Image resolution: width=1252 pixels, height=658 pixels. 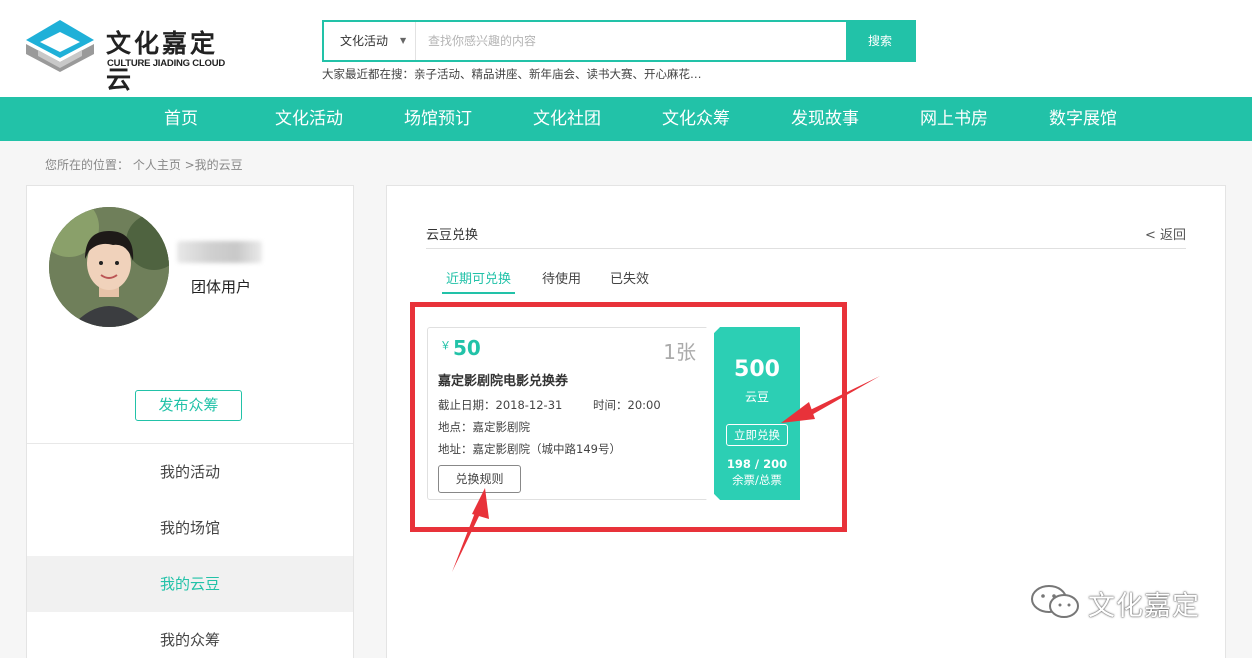 What do you see at coordinates (190, 635) in the screenshot?
I see `sidebar-item-my-crowdfunding: 我的众筹` at bounding box center [190, 635].